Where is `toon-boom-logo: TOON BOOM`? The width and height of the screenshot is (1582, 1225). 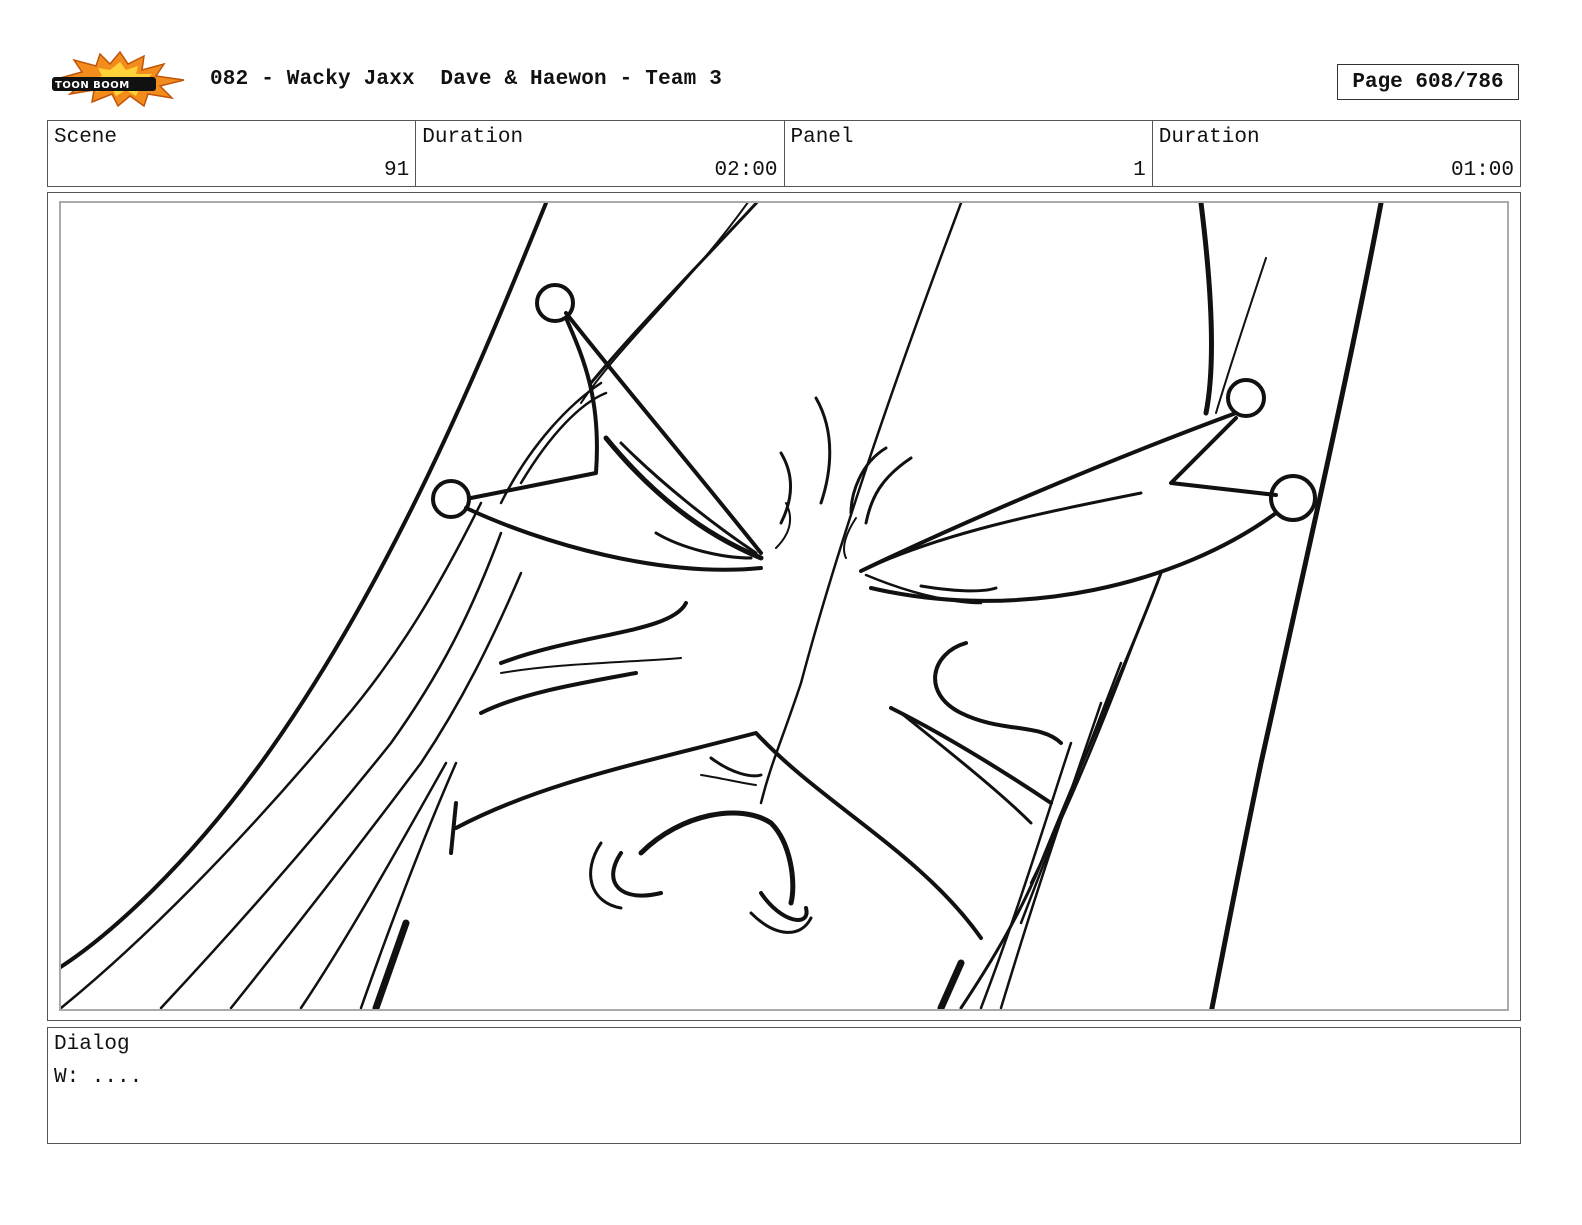
toon-boom-logo: TOON BOOM is located at coordinates (120, 79).